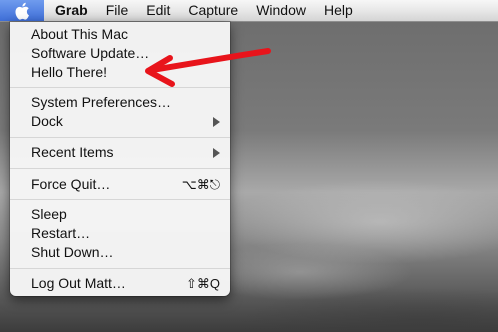  What do you see at coordinates (208, 67) in the screenshot?
I see `annotation-arrow` at bounding box center [208, 67].